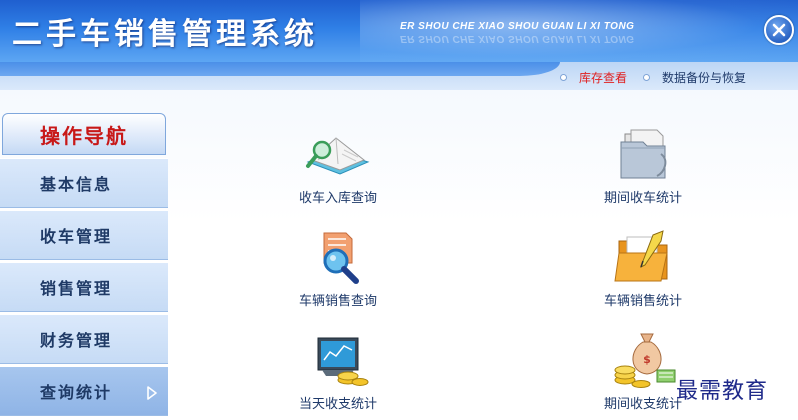  Describe the element at coordinates (722, 391) in the screenshot. I see `watermark: 最需教育` at that location.